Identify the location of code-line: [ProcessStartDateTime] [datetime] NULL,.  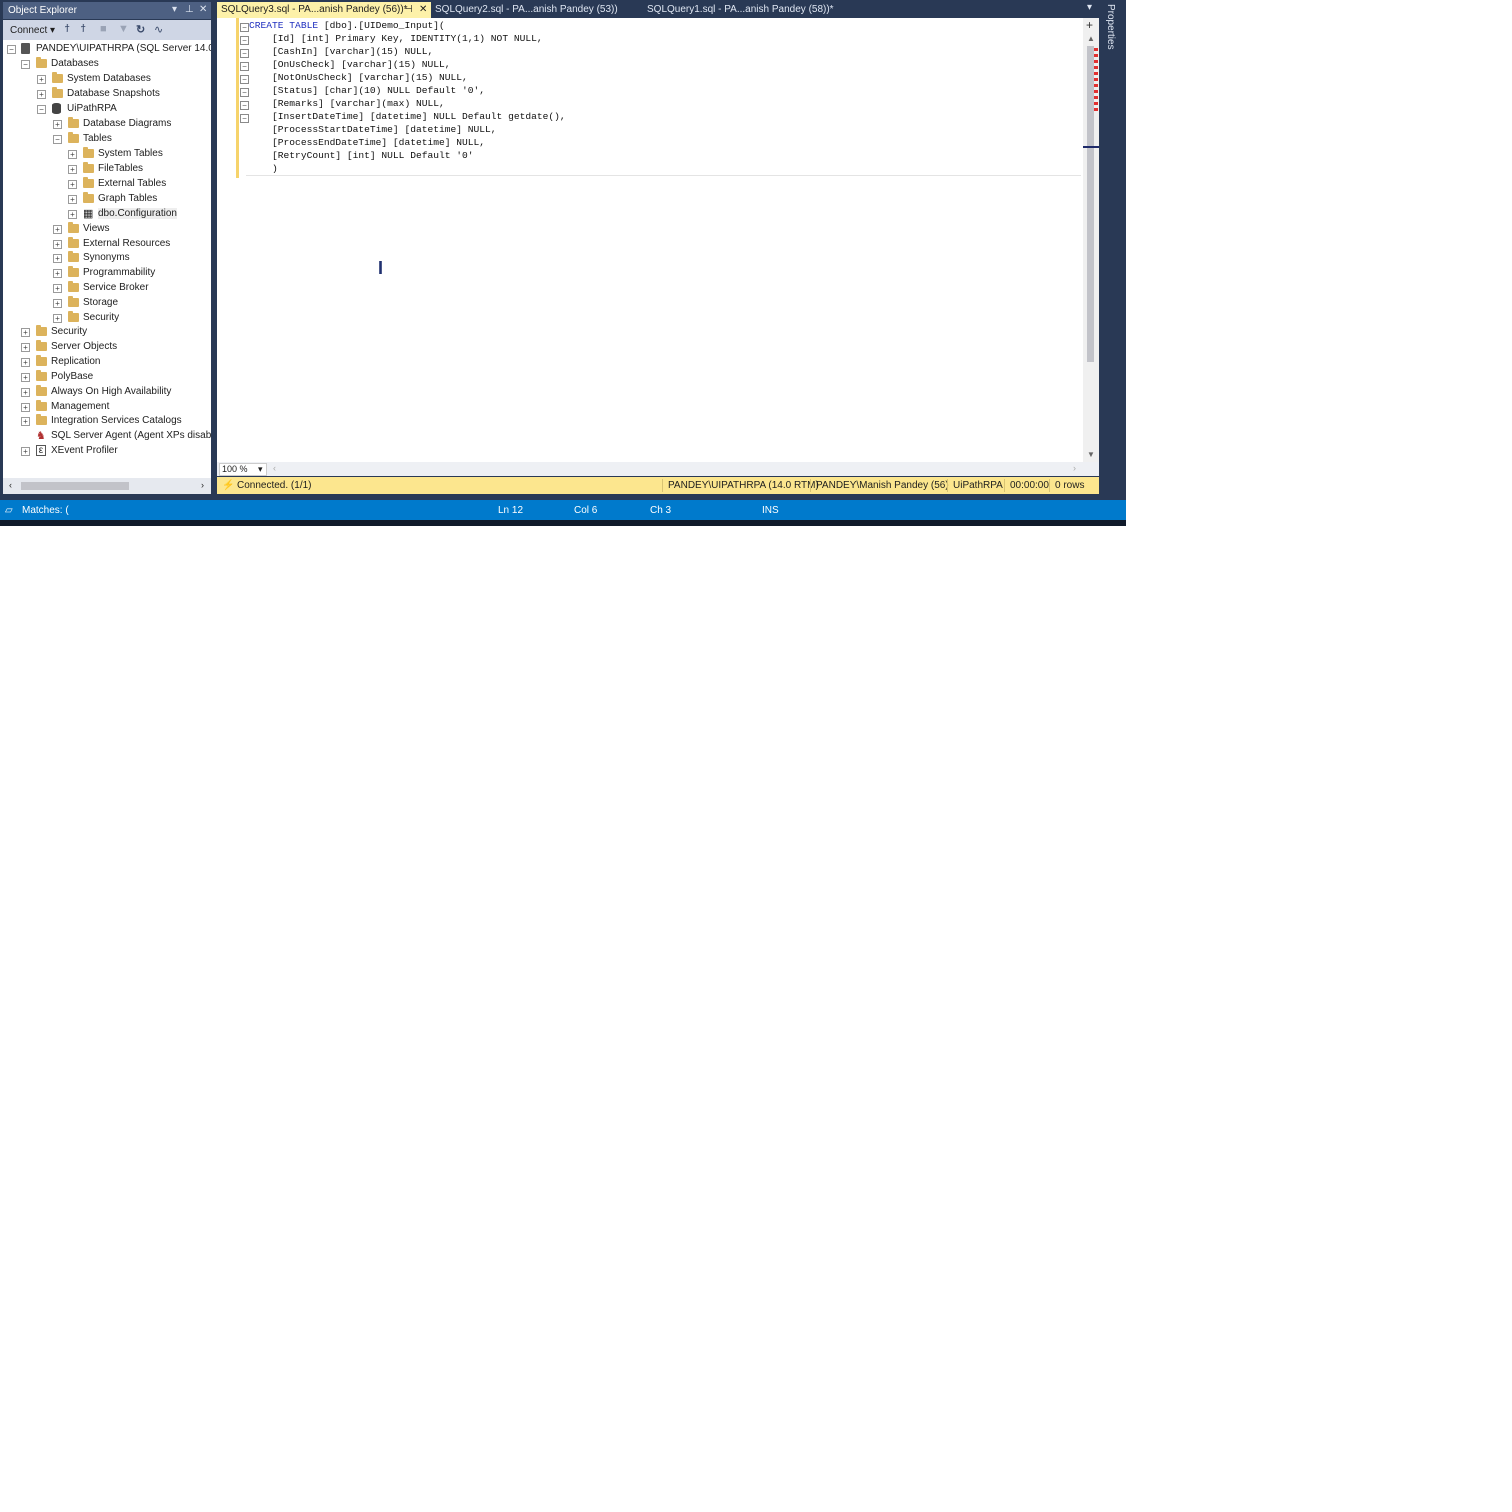
(373, 129).